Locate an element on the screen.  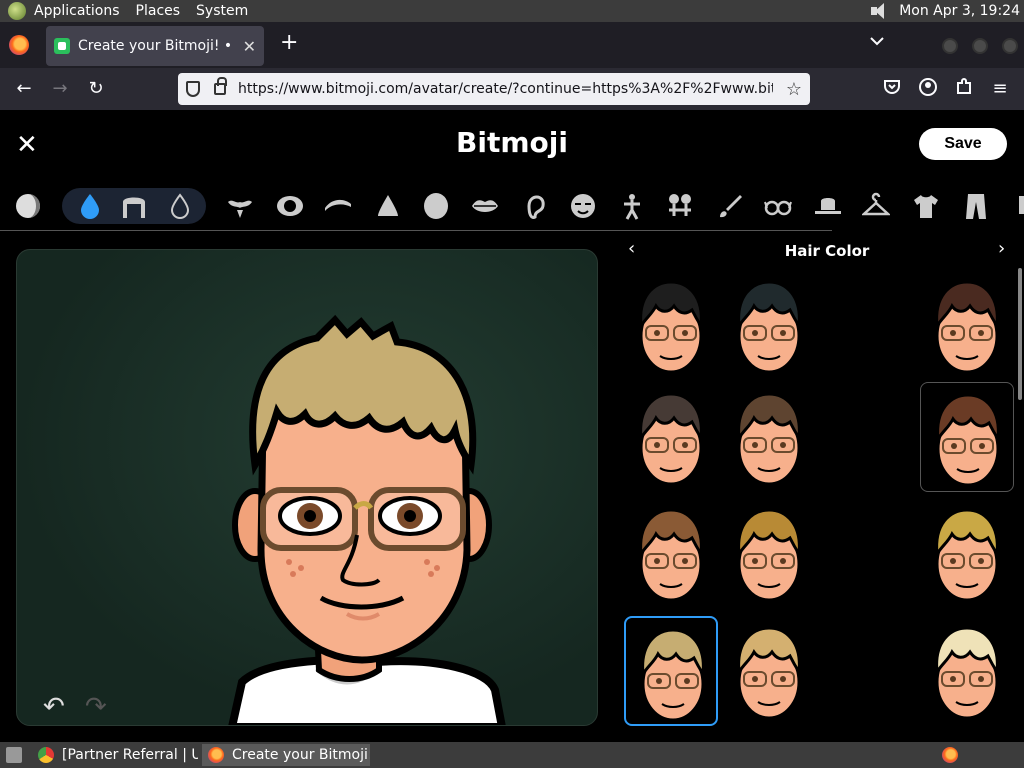
save-button: Save is located at coordinates (963, 144).